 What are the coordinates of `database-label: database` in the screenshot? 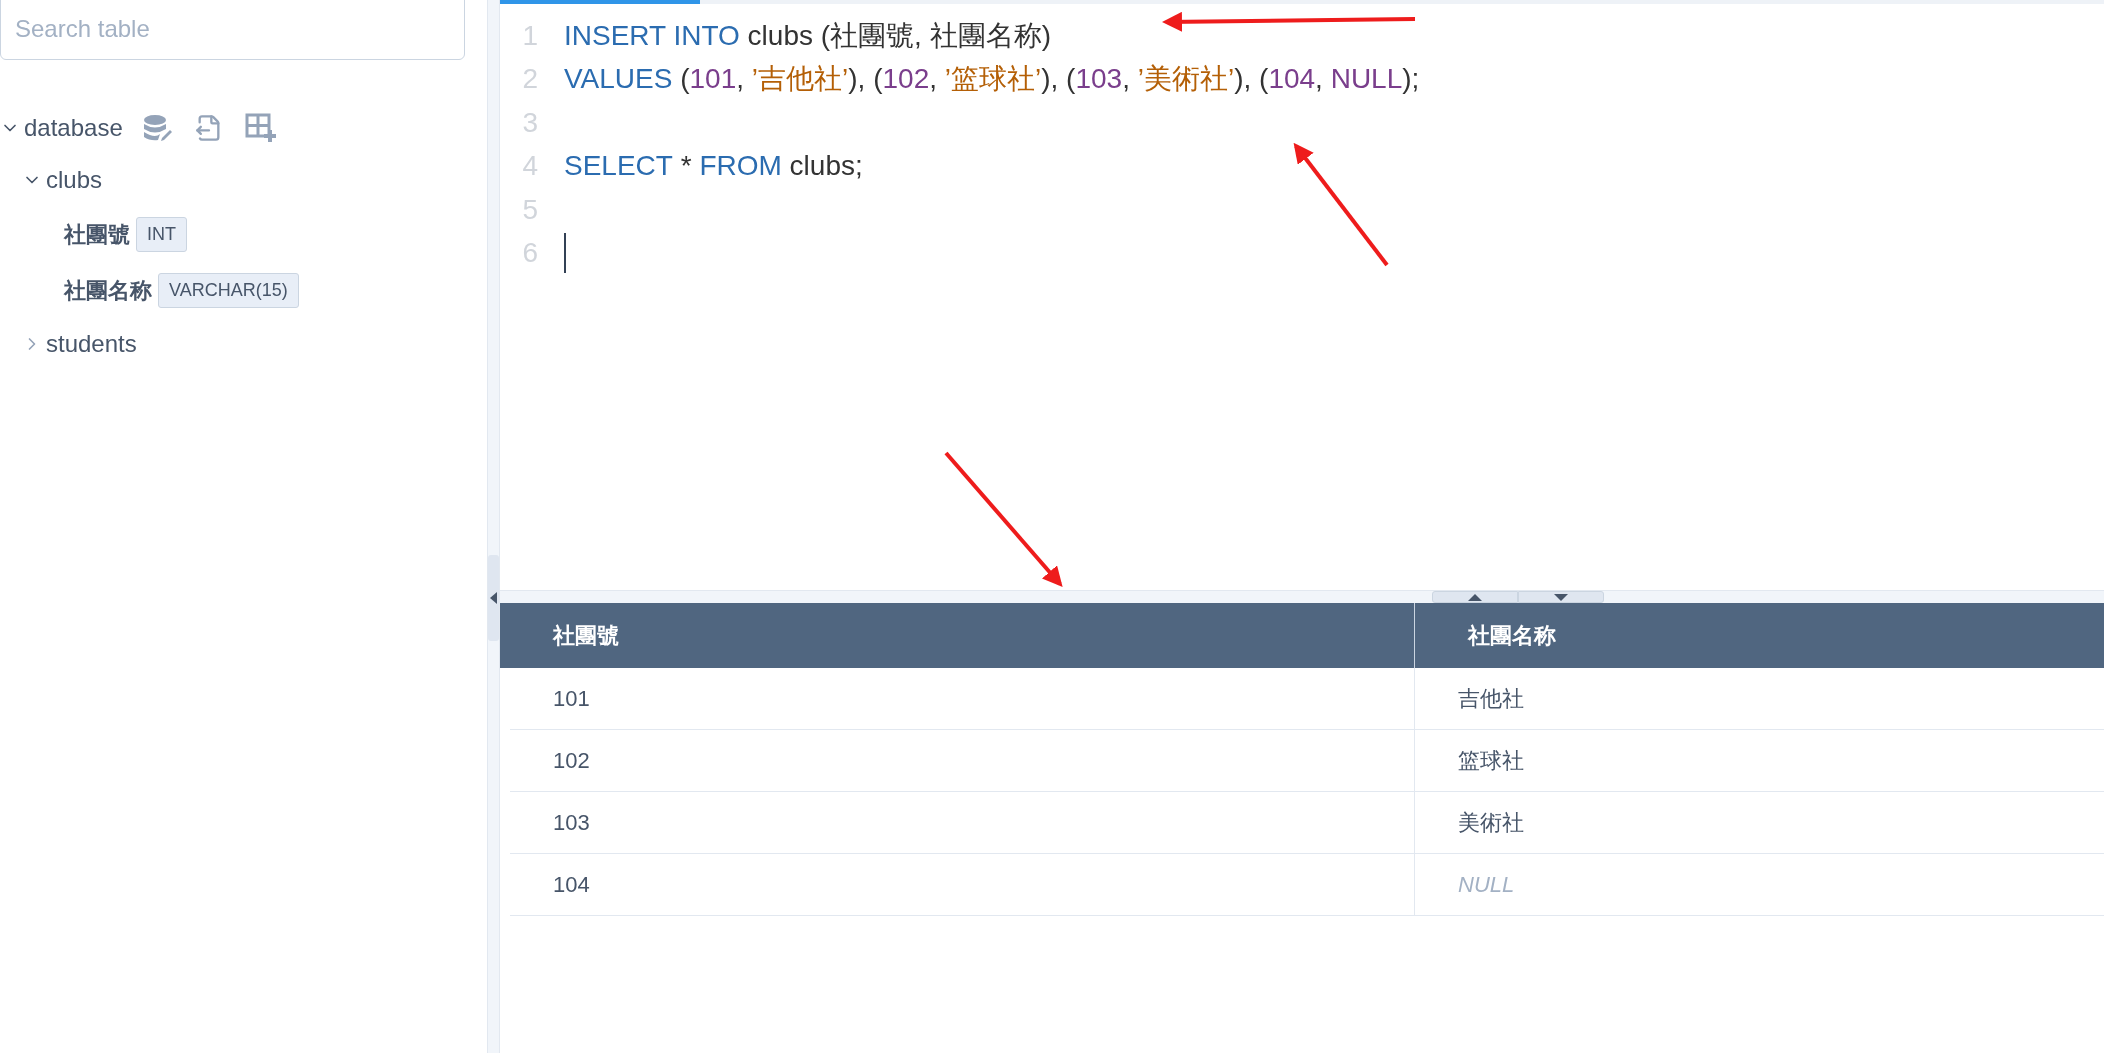 It's located at (73, 128).